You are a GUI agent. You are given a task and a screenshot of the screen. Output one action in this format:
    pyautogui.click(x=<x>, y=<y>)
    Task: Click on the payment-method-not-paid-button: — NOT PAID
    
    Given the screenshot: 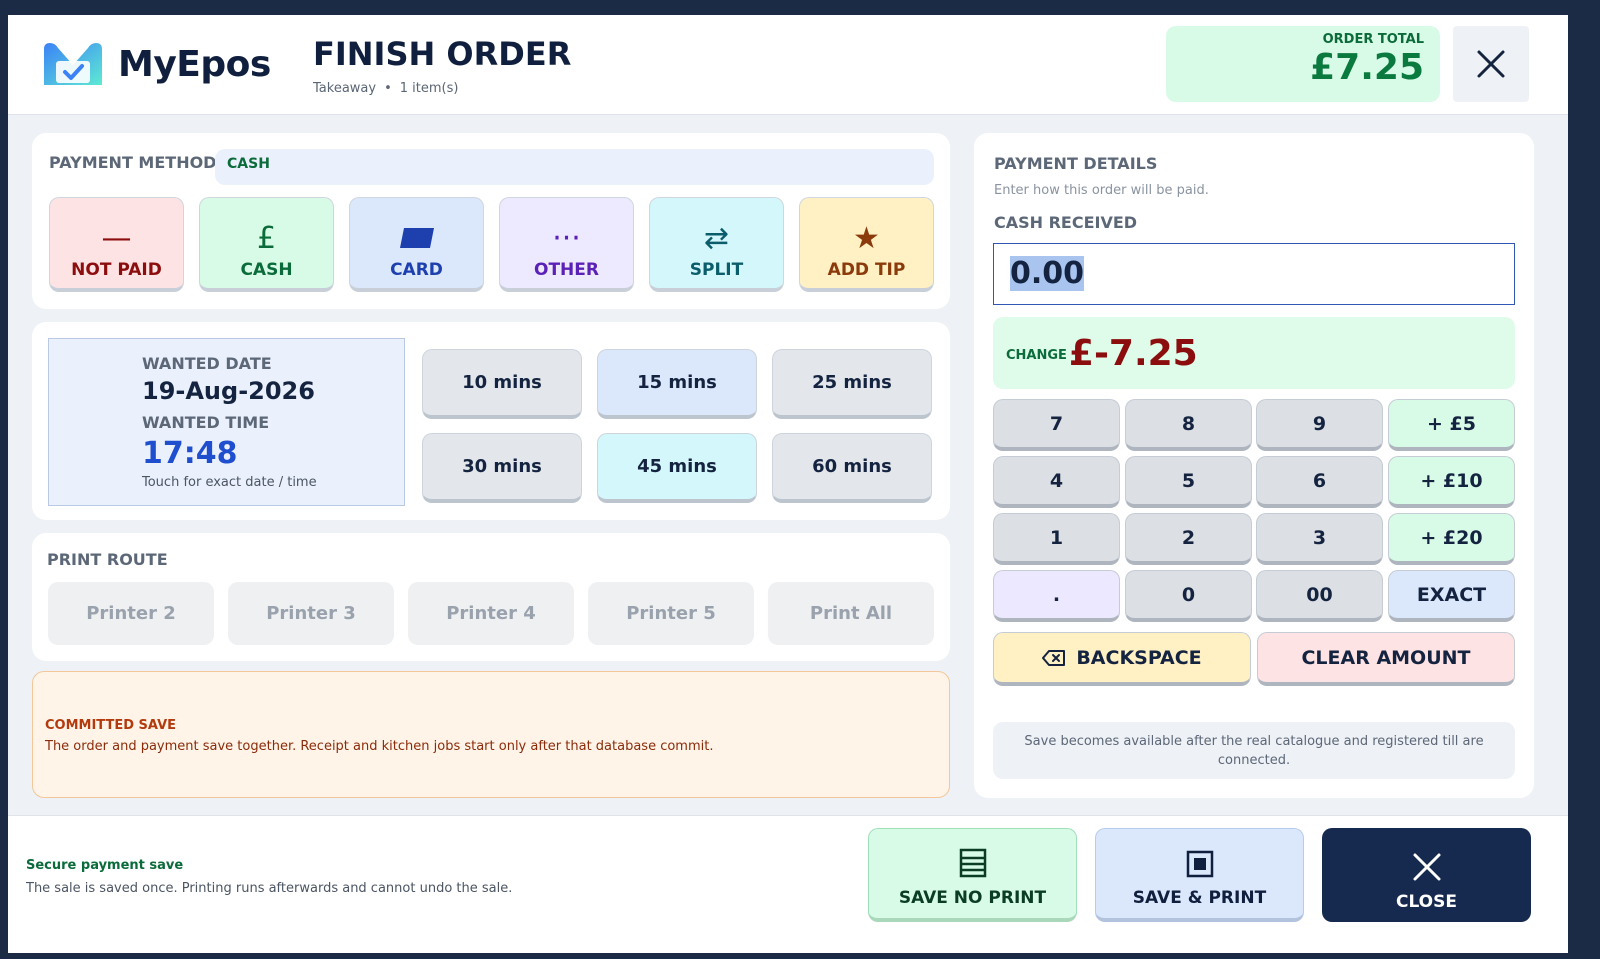 What is the action you would take?
    pyautogui.click(x=116, y=244)
    